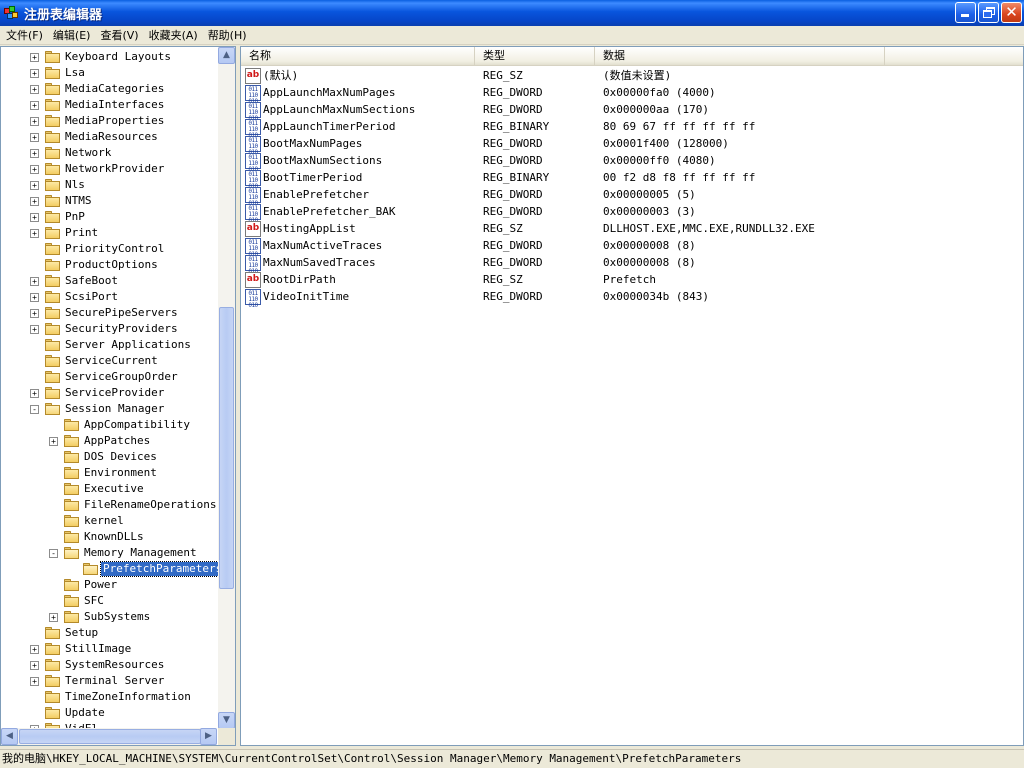 Image resolution: width=1024 pixels, height=768 pixels. What do you see at coordinates (228, 35) in the screenshot?
I see `menu-help: 帮助(H)` at bounding box center [228, 35].